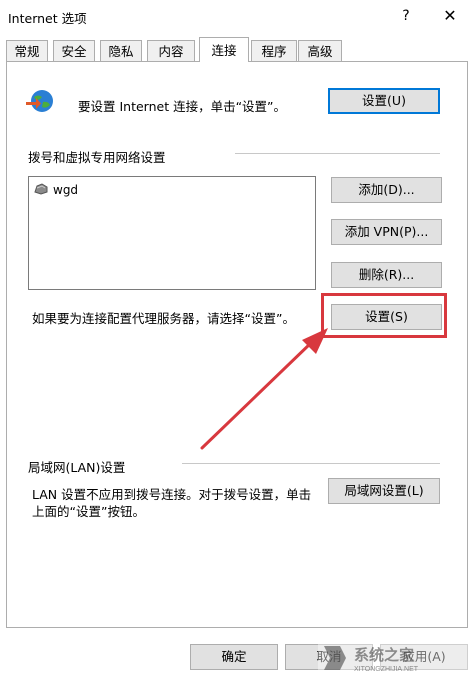 The height and width of the screenshot is (680, 474). Describe the element at coordinates (274, 50) in the screenshot. I see `tab-programs: 程序` at that location.